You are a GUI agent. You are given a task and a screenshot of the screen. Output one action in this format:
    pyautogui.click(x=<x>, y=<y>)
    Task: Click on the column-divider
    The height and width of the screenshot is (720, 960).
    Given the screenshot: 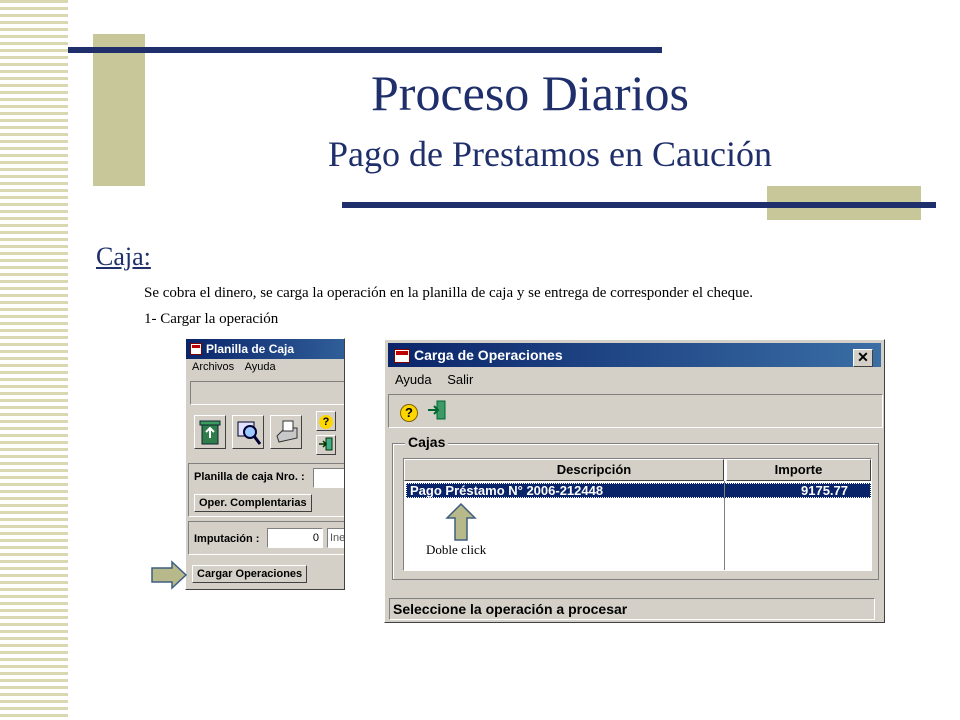 What is the action you would take?
    pyautogui.click(x=724, y=525)
    